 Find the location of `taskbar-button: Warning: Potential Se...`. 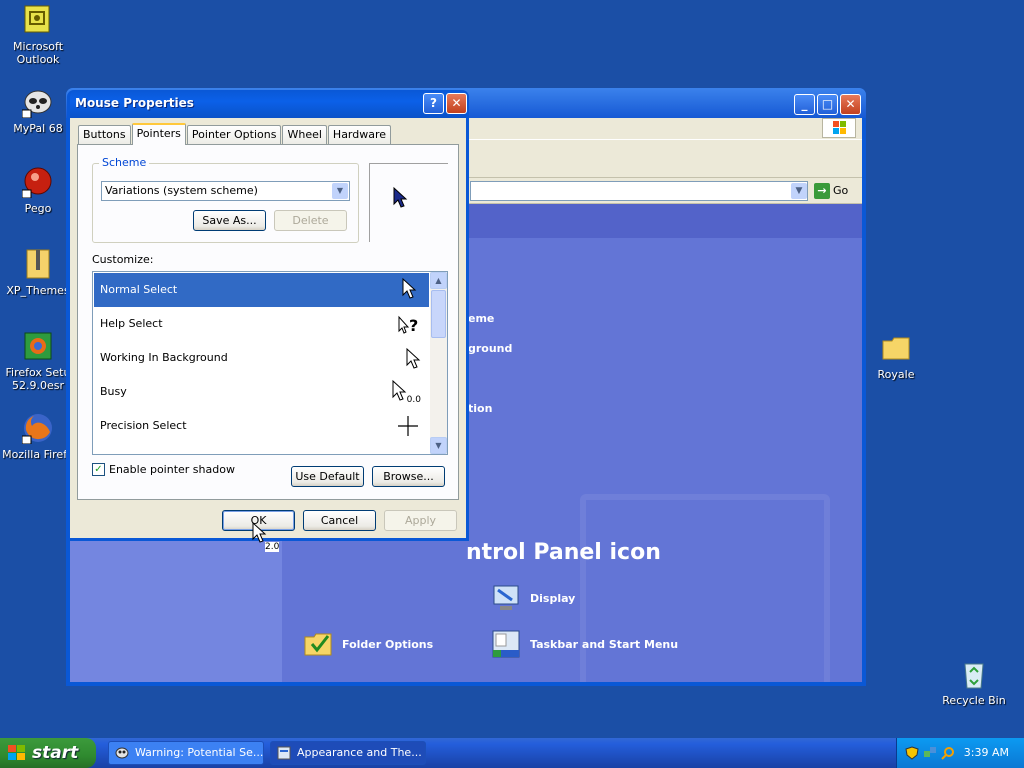

taskbar-button: Warning: Potential Se... is located at coordinates (186, 753).